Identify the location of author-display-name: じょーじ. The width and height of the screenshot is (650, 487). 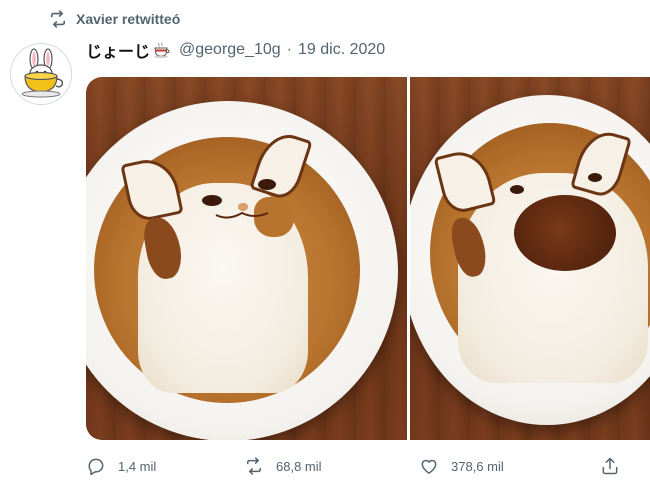
(118, 50).